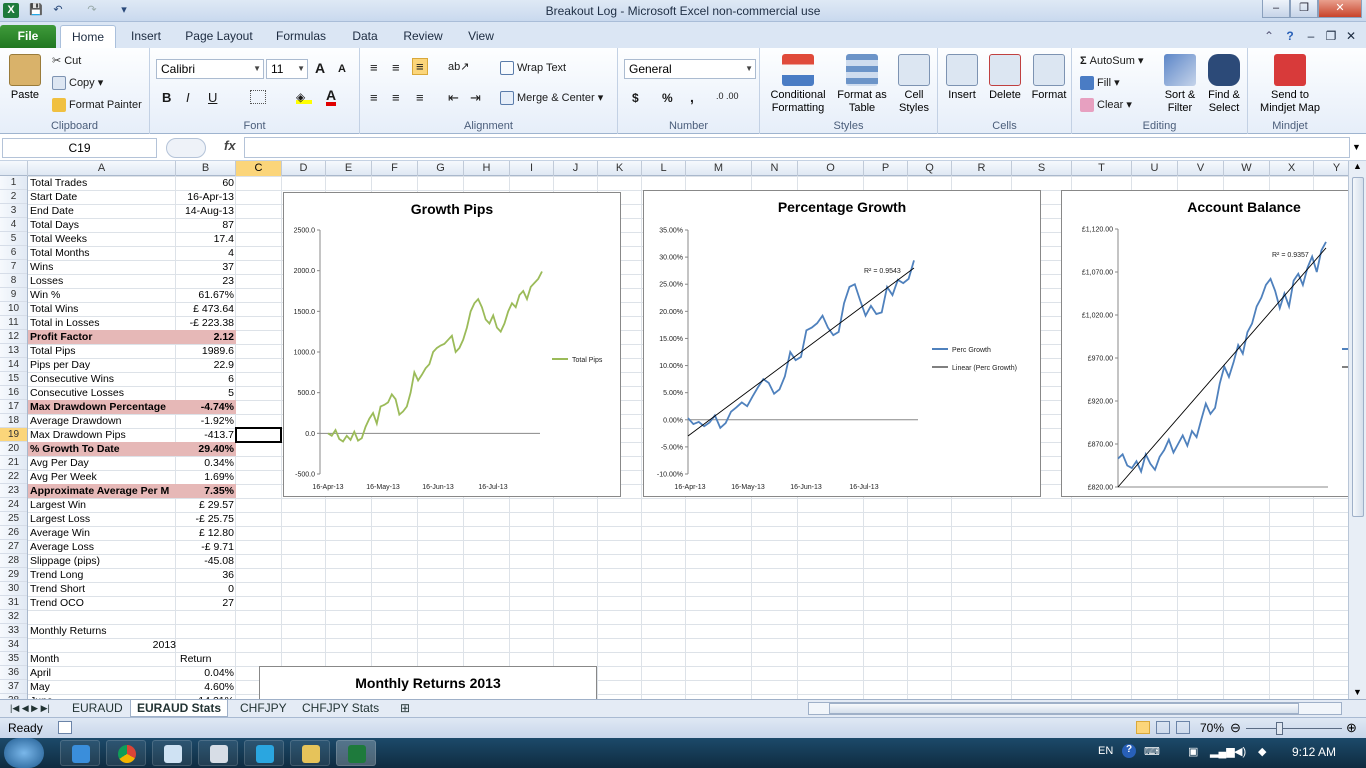 This screenshot has height=768, width=1366. What do you see at coordinates (1155, 168) in the screenshot?
I see `column-header-u: U` at bounding box center [1155, 168].